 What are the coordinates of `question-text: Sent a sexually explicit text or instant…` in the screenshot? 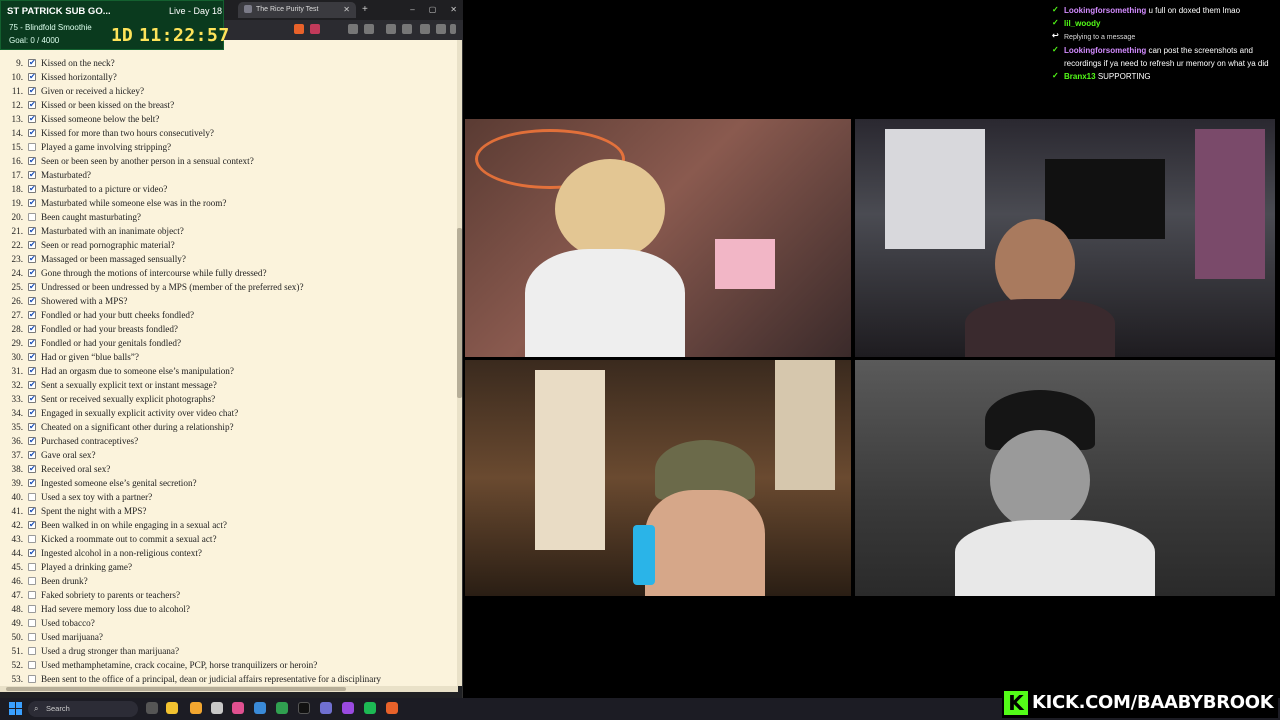 It's located at (129, 385).